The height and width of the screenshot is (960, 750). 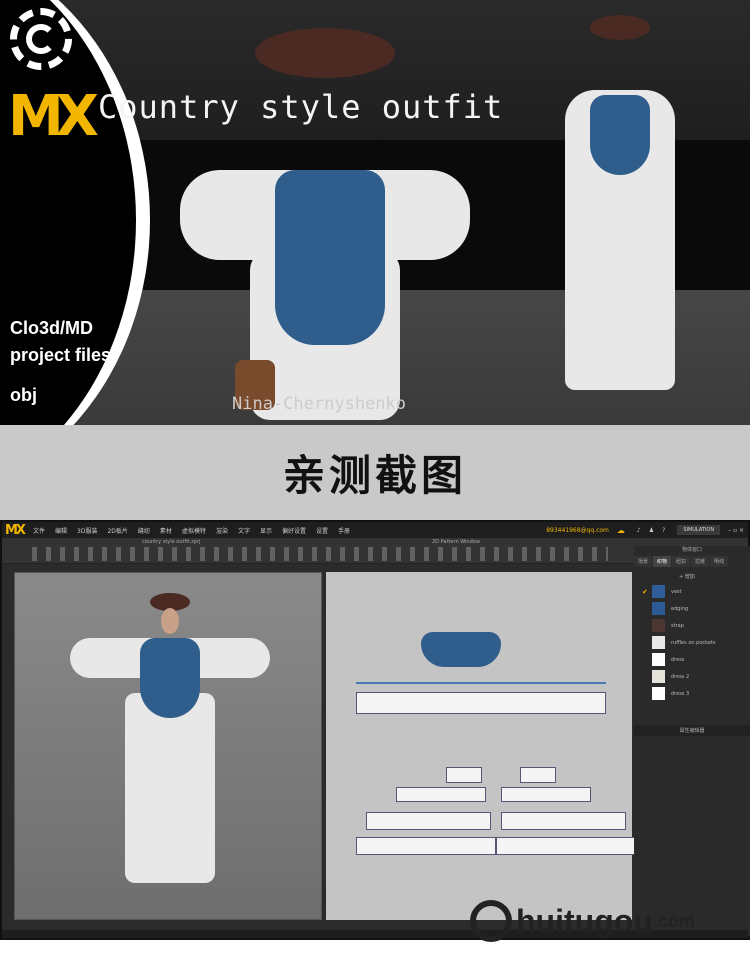 What do you see at coordinates (266, 530) in the screenshot?
I see `menu-display: 显示` at bounding box center [266, 530].